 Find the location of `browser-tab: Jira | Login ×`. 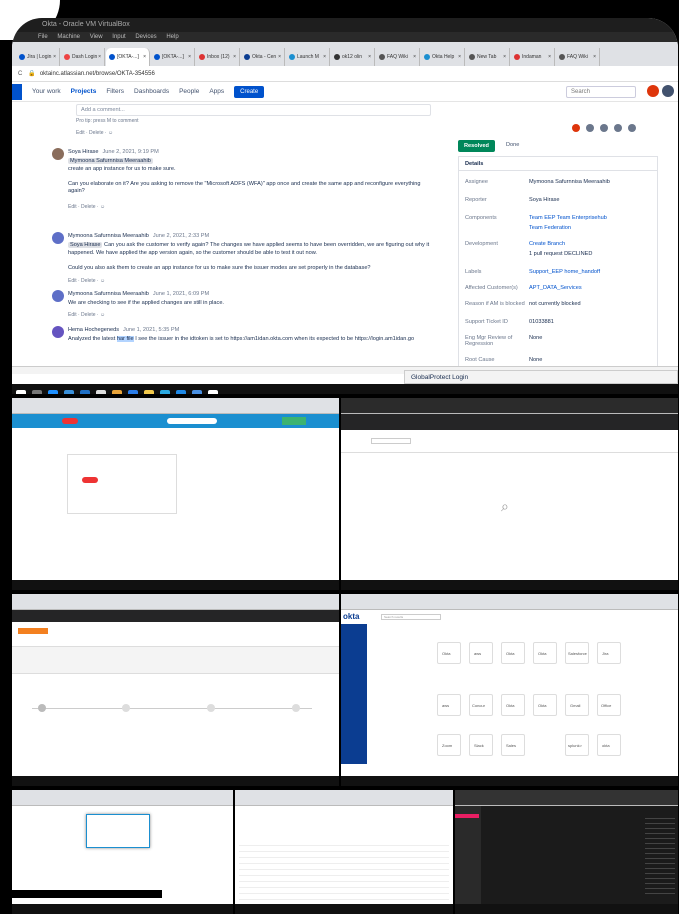

browser-tab: Jira | Login × is located at coordinates (38, 57).